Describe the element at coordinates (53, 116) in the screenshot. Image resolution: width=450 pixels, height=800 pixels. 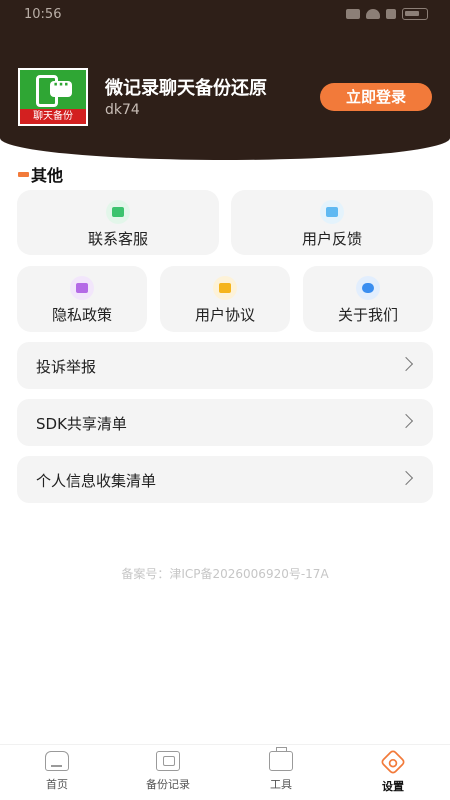
I see `logo-text: 聊天备份` at that location.